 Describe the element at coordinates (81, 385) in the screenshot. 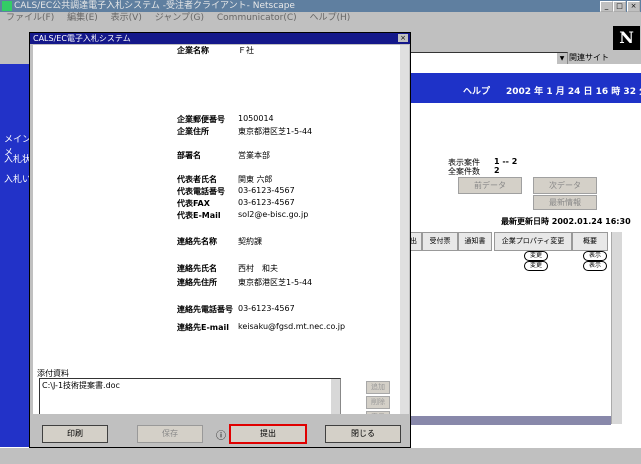

I see `list-item: C:\J-1技術提案書.doc` at that location.